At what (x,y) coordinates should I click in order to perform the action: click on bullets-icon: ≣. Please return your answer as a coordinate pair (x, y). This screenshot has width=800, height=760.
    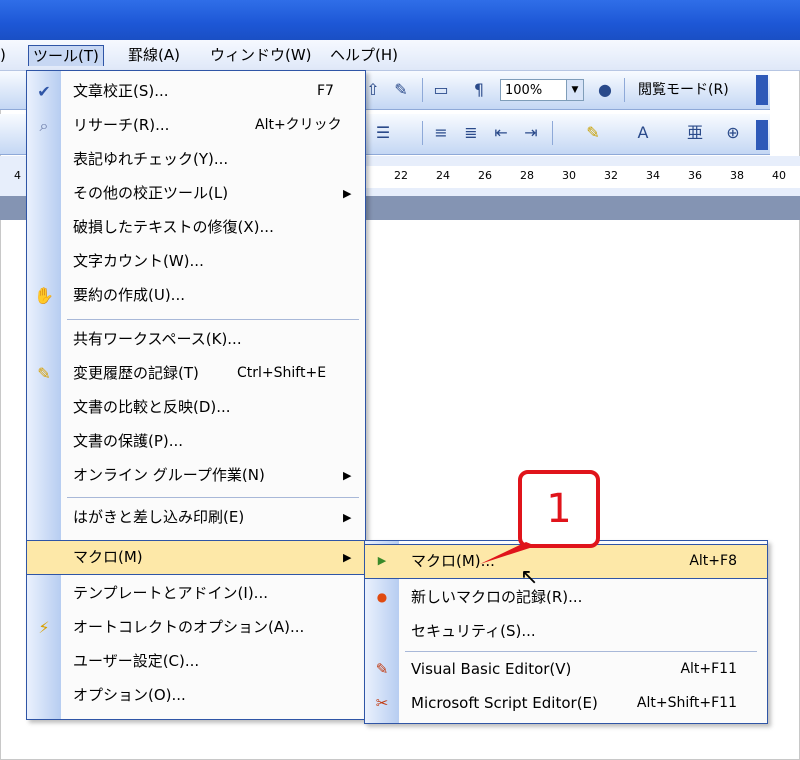
    Looking at the image, I should click on (471, 133).